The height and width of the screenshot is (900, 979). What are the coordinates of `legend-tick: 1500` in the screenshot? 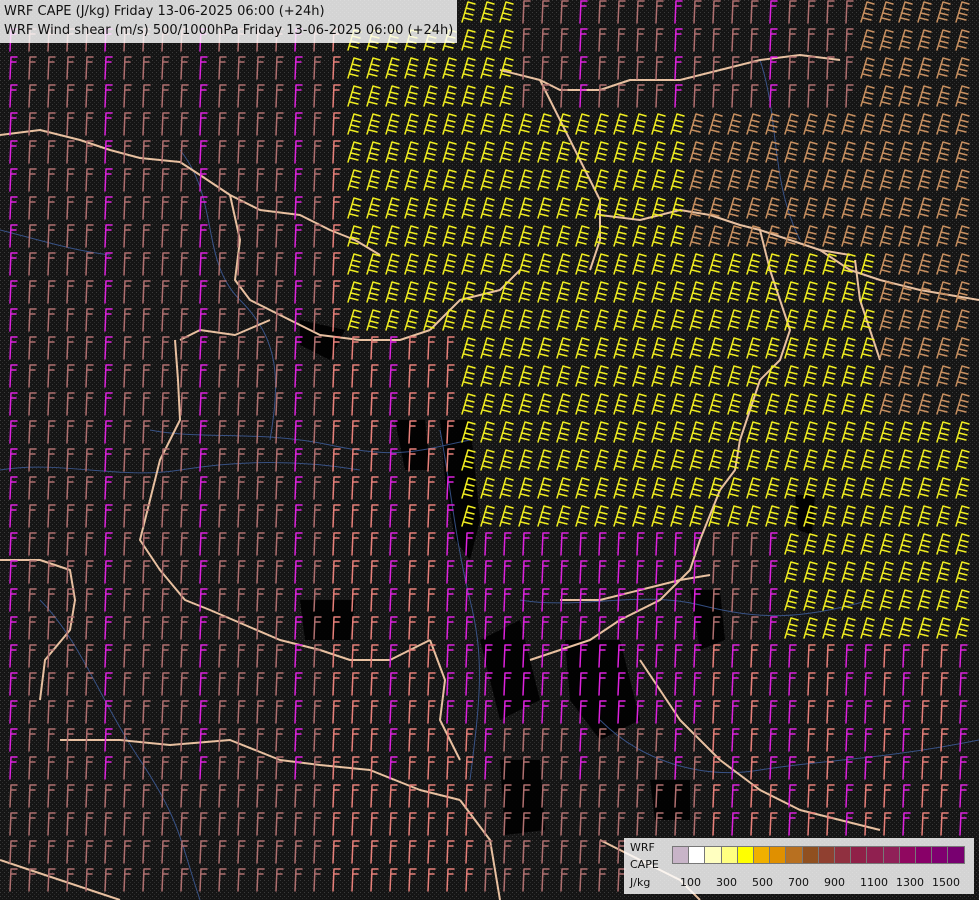 It's located at (946, 882).